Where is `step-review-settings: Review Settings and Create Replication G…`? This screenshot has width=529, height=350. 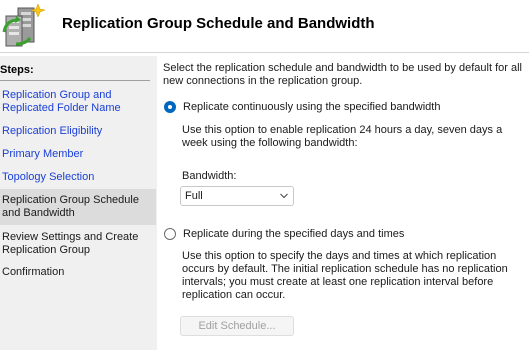
step-review-settings: Review Settings and Create Replication G… is located at coordinates (70, 243).